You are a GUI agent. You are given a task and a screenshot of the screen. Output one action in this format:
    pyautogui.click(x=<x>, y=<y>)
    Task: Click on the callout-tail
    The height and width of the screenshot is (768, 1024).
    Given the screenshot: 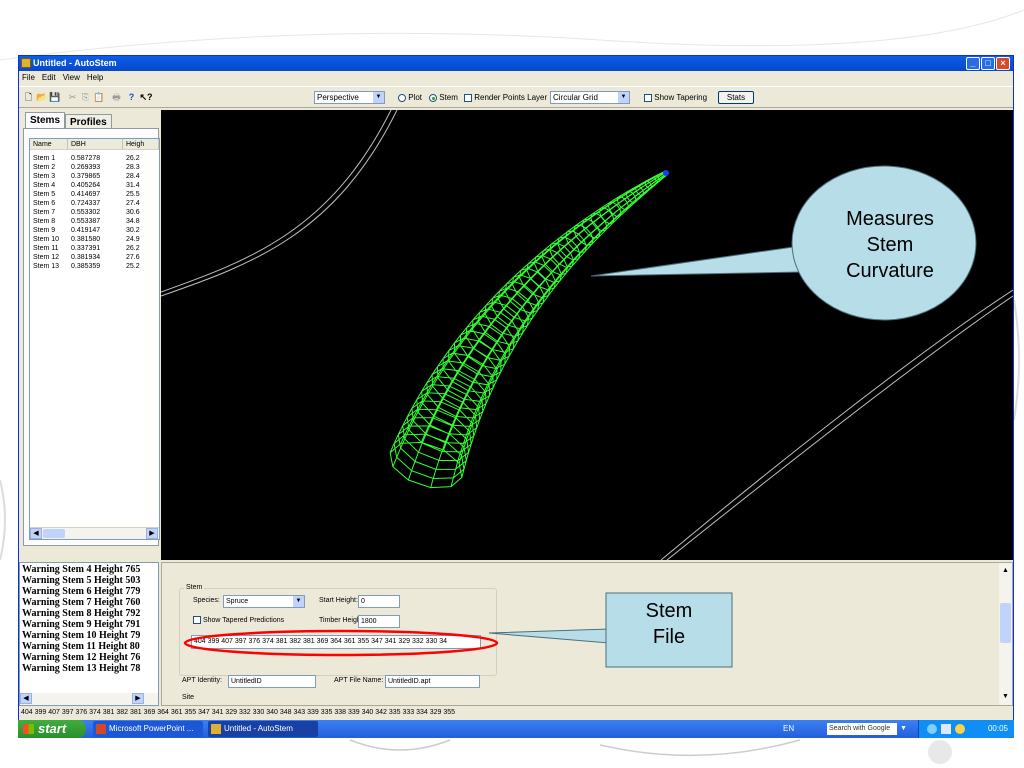 What is the action you would take?
    pyautogui.click(x=696, y=261)
    